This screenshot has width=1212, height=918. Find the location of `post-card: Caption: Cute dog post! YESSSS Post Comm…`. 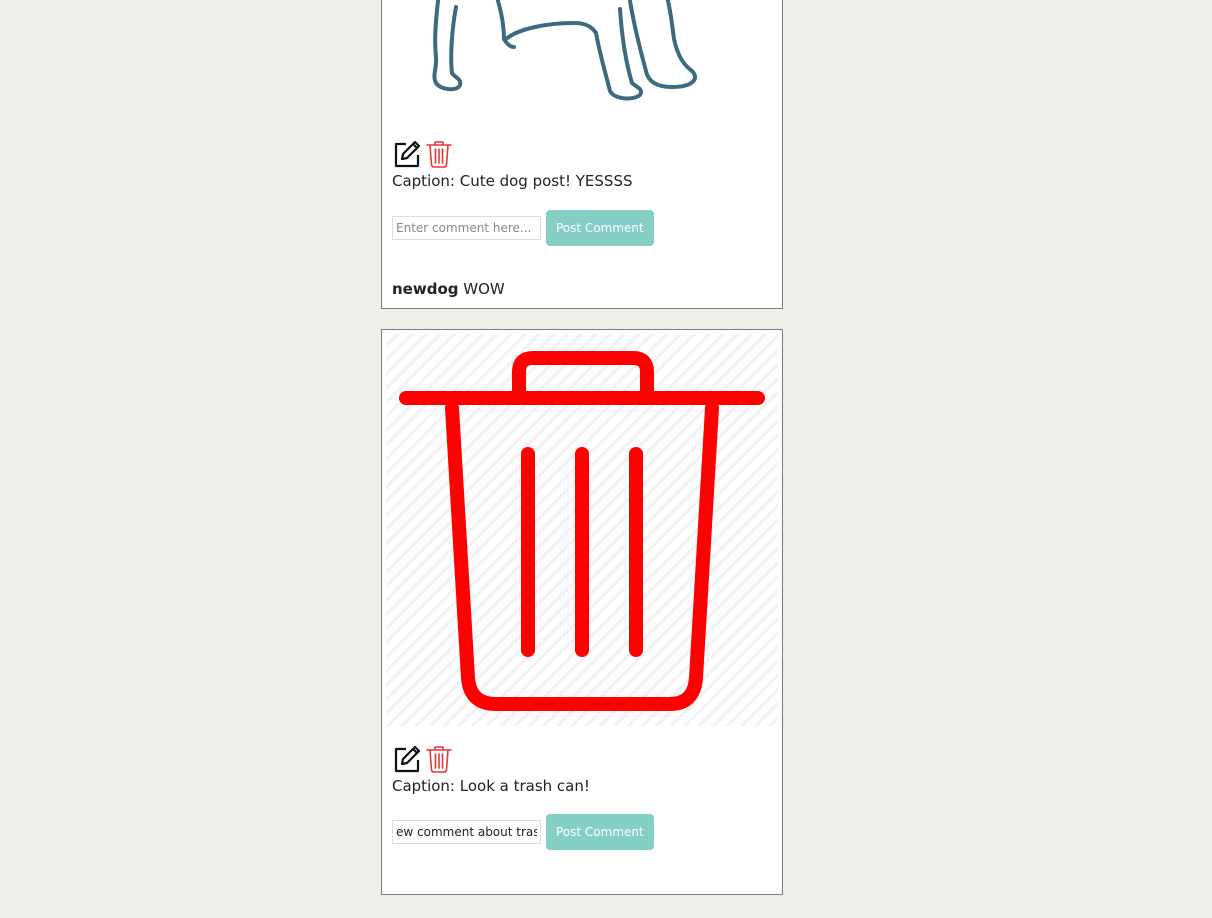

post-card: Caption: Cute dog post! YESSSS Post Comm… is located at coordinates (582, 154).